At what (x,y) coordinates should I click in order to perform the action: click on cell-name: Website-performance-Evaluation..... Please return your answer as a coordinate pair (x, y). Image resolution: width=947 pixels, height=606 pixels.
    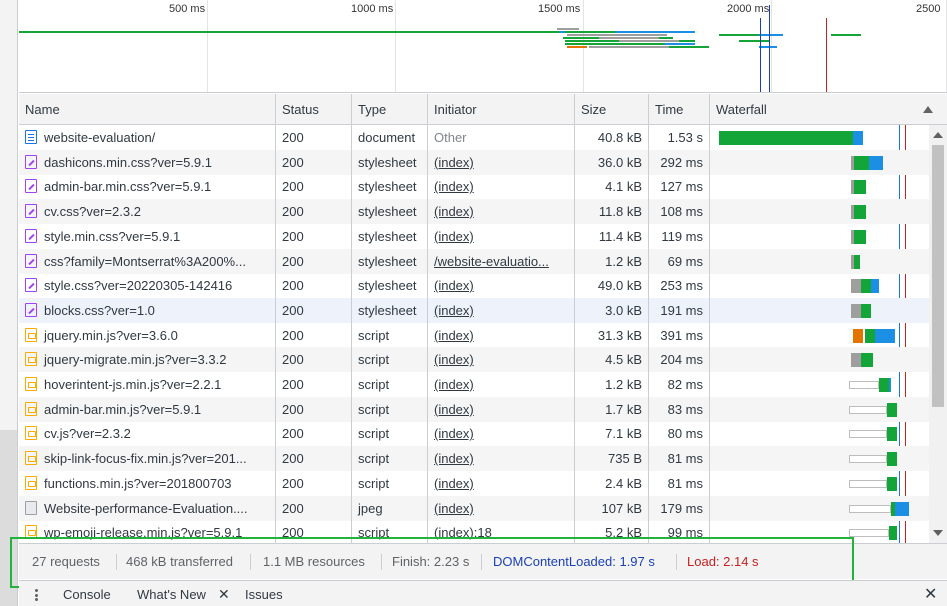
    Looking at the image, I should click on (147, 508).